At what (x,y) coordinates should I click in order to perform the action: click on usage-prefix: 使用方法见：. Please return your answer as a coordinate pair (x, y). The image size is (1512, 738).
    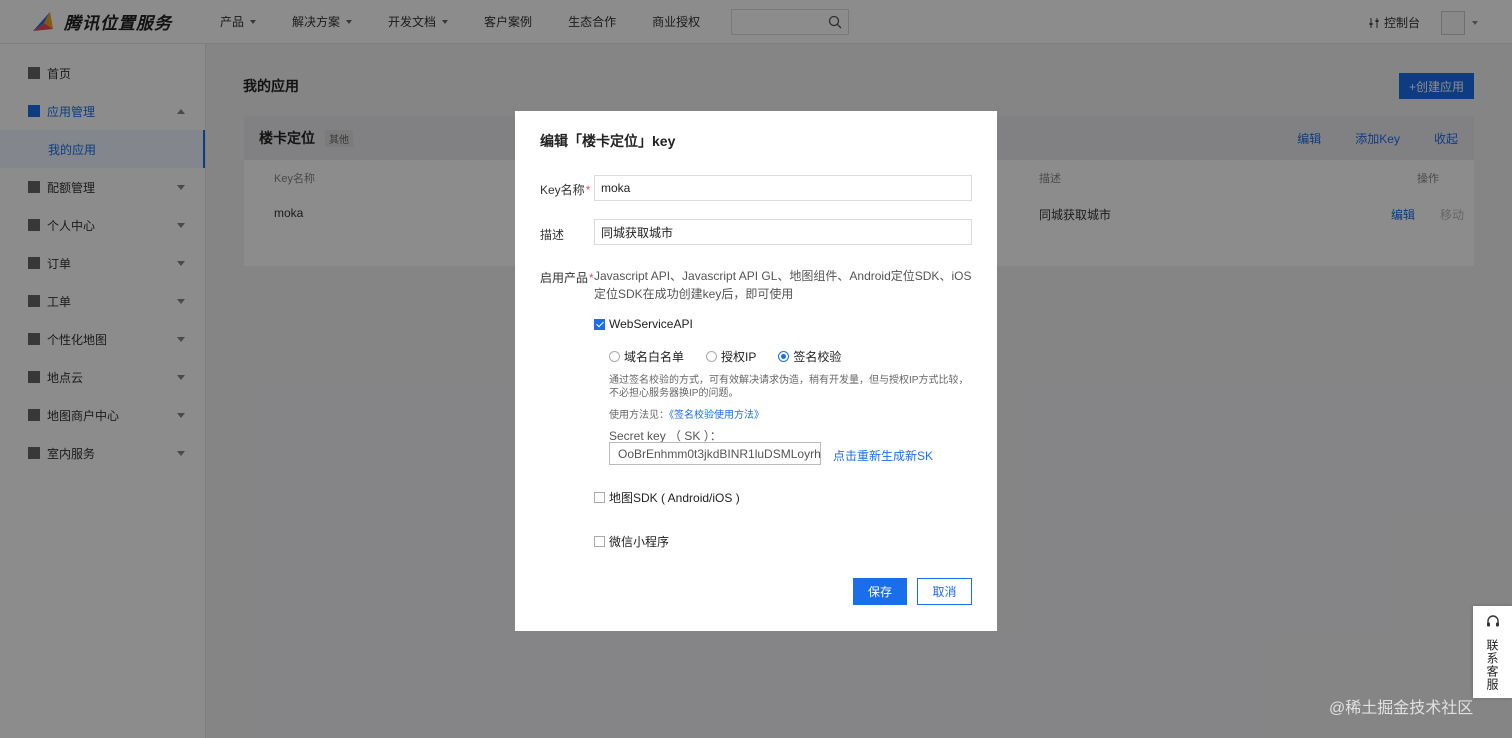
    Looking at the image, I should click on (639, 415).